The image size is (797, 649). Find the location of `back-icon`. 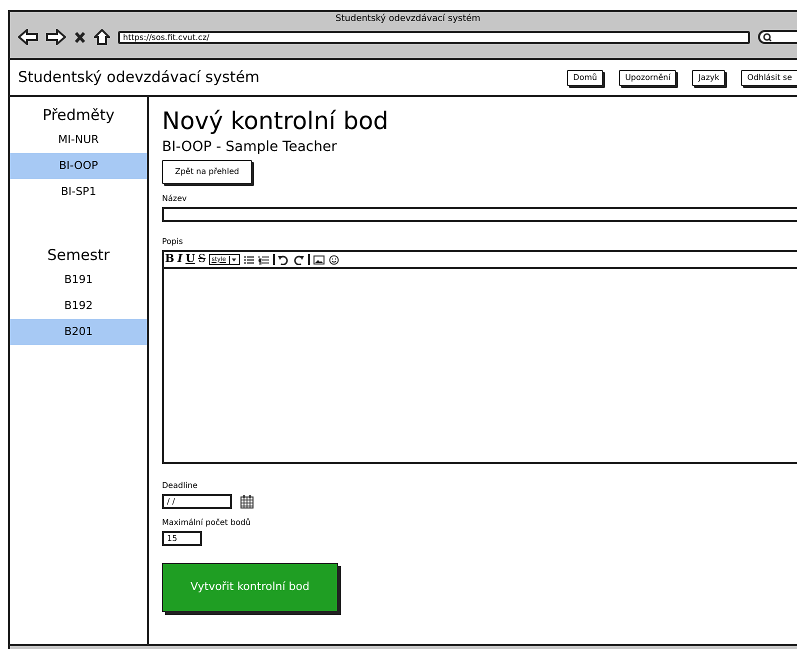

back-icon is located at coordinates (28, 37).